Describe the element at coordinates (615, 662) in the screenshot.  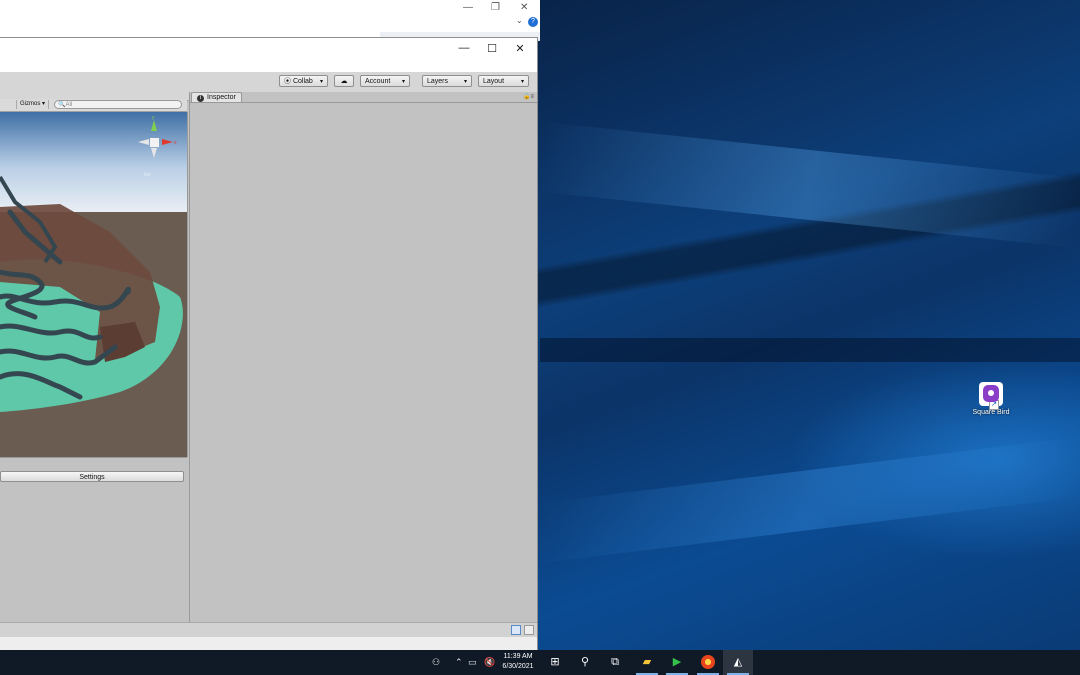
I see `task-view-icon: ⧉` at that location.